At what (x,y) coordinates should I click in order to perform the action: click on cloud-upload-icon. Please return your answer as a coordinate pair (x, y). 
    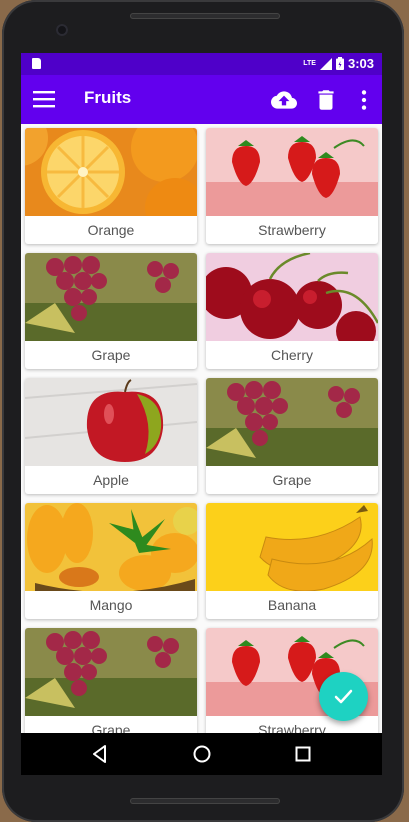
    Looking at the image, I should click on (284, 100).